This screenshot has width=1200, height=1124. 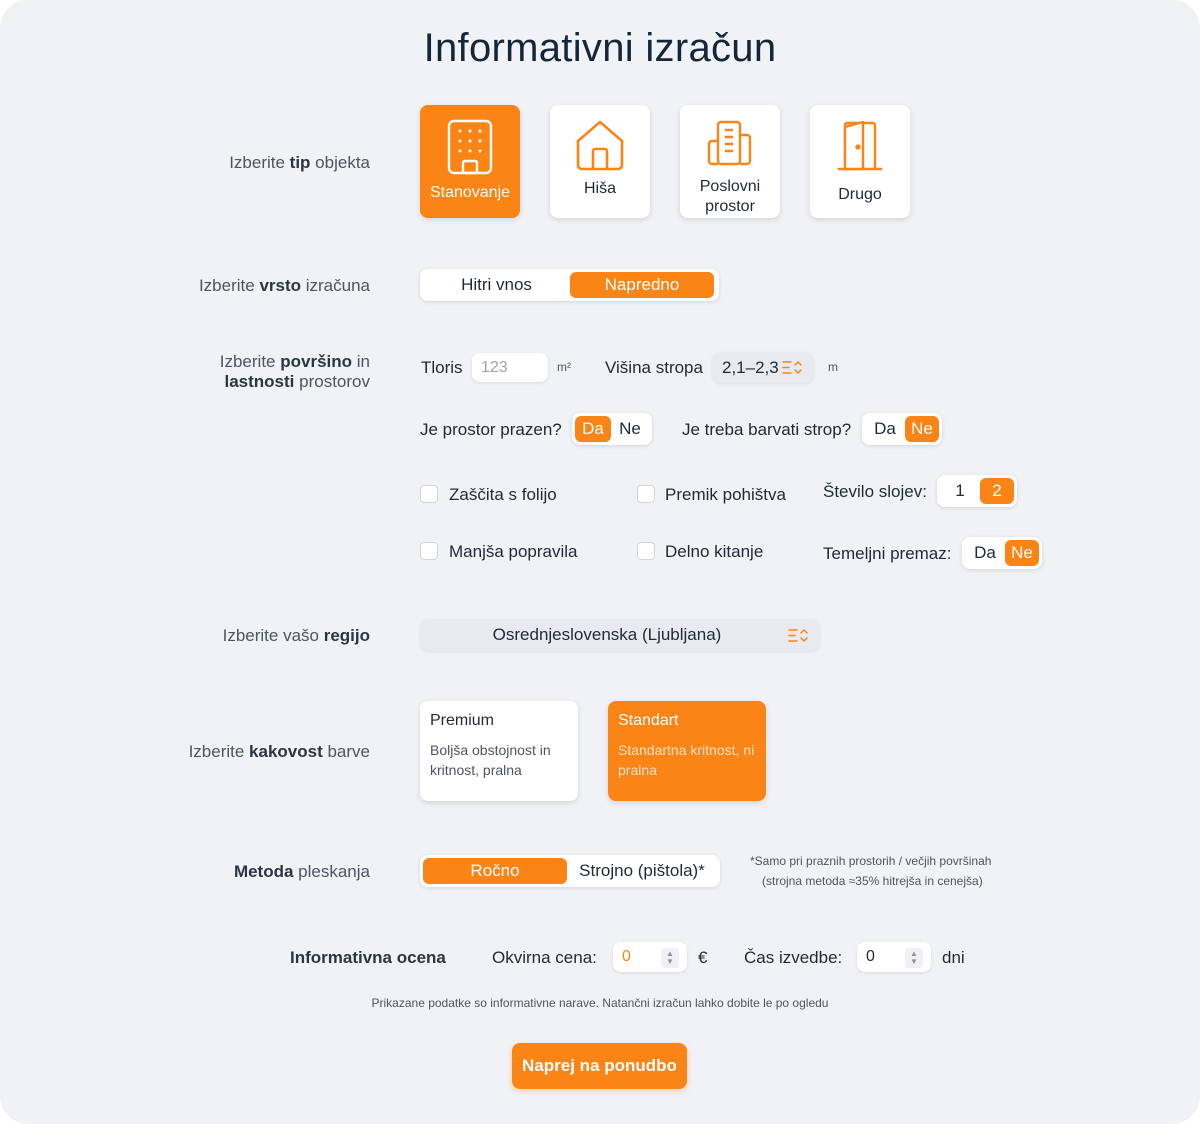 What do you see at coordinates (462, 720) in the screenshot?
I see `quality-premium-title: Premium` at bounding box center [462, 720].